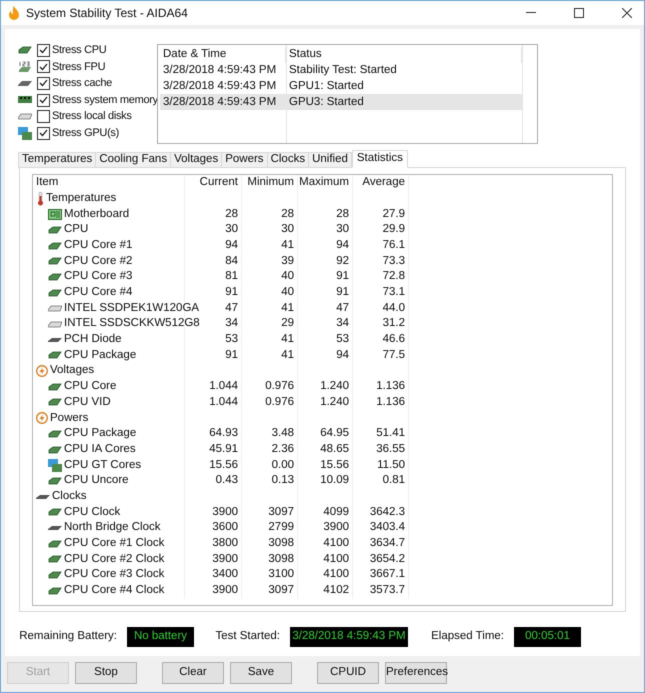 Image resolution: width=645 pixels, height=693 pixels. I want to click on table-cell-text: CPU VID, so click(87, 402).